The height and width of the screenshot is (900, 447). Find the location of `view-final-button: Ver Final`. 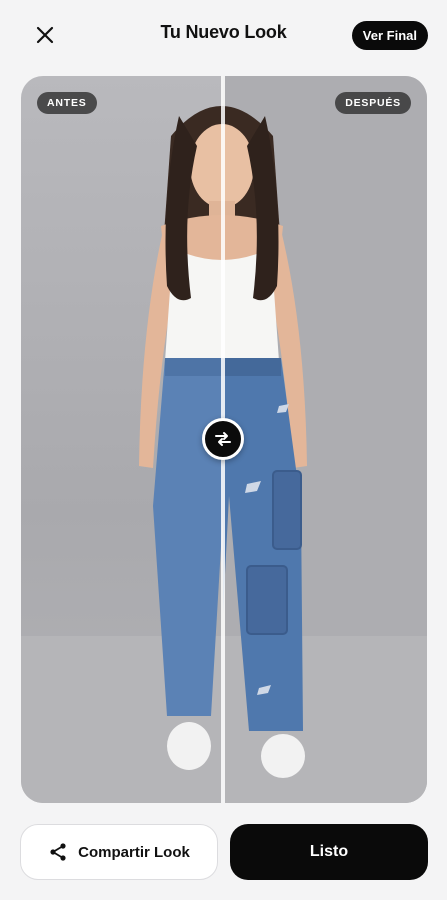

view-final-button: Ver Final is located at coordinates (389, 35).